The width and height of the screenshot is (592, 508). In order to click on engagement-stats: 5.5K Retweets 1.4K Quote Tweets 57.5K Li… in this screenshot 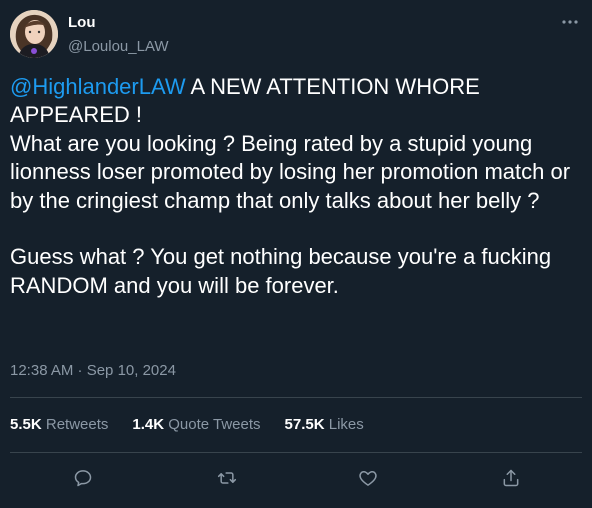, I will do `click(199, 424)`.